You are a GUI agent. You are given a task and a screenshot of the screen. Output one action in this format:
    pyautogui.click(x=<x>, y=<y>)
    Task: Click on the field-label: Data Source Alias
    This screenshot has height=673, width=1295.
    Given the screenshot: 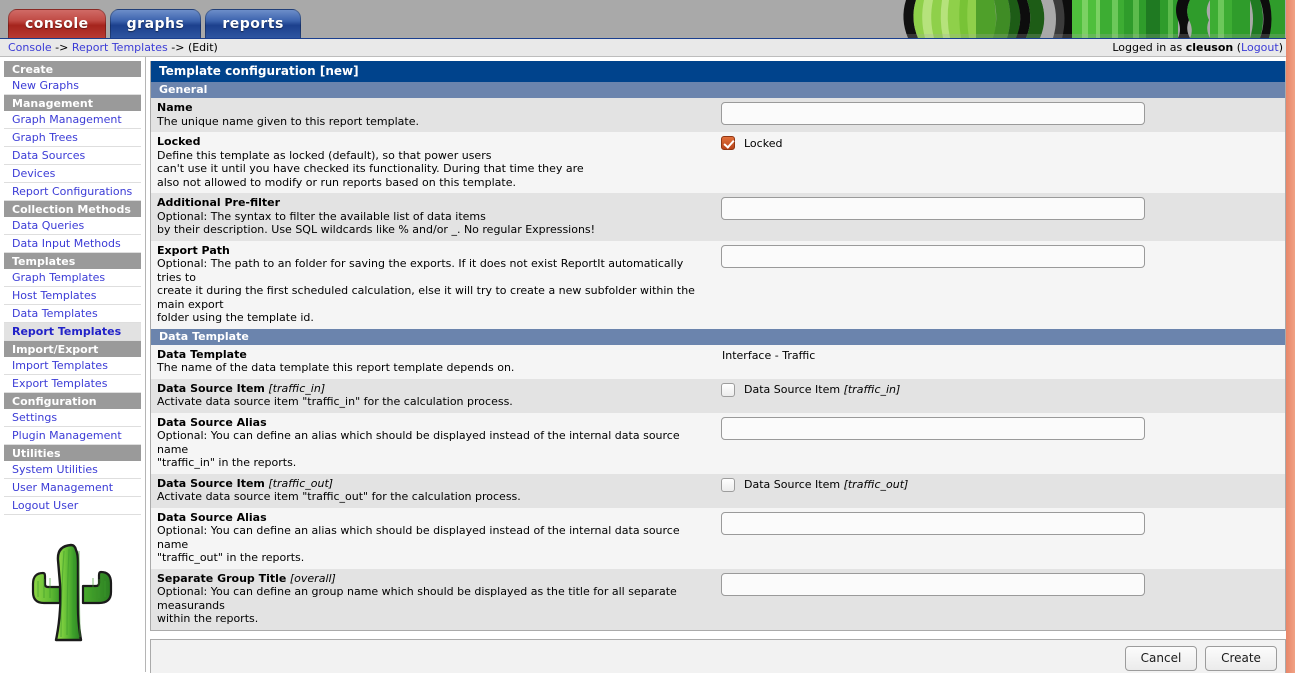 What is the action you would take?
    pyautogui.click(x=434, y=423)
    